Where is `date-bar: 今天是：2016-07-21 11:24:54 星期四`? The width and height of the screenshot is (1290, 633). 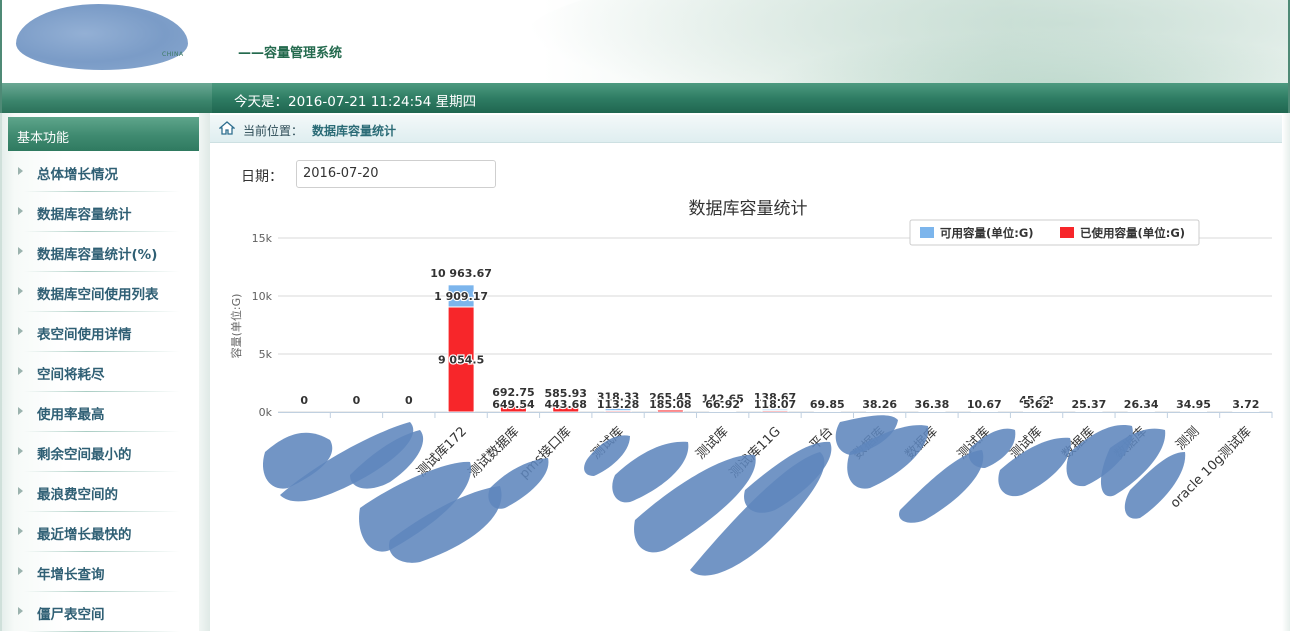 date-bar: 今天是：2016-07-21 11:24:54 星期四 is located at coordinates (645, 98).